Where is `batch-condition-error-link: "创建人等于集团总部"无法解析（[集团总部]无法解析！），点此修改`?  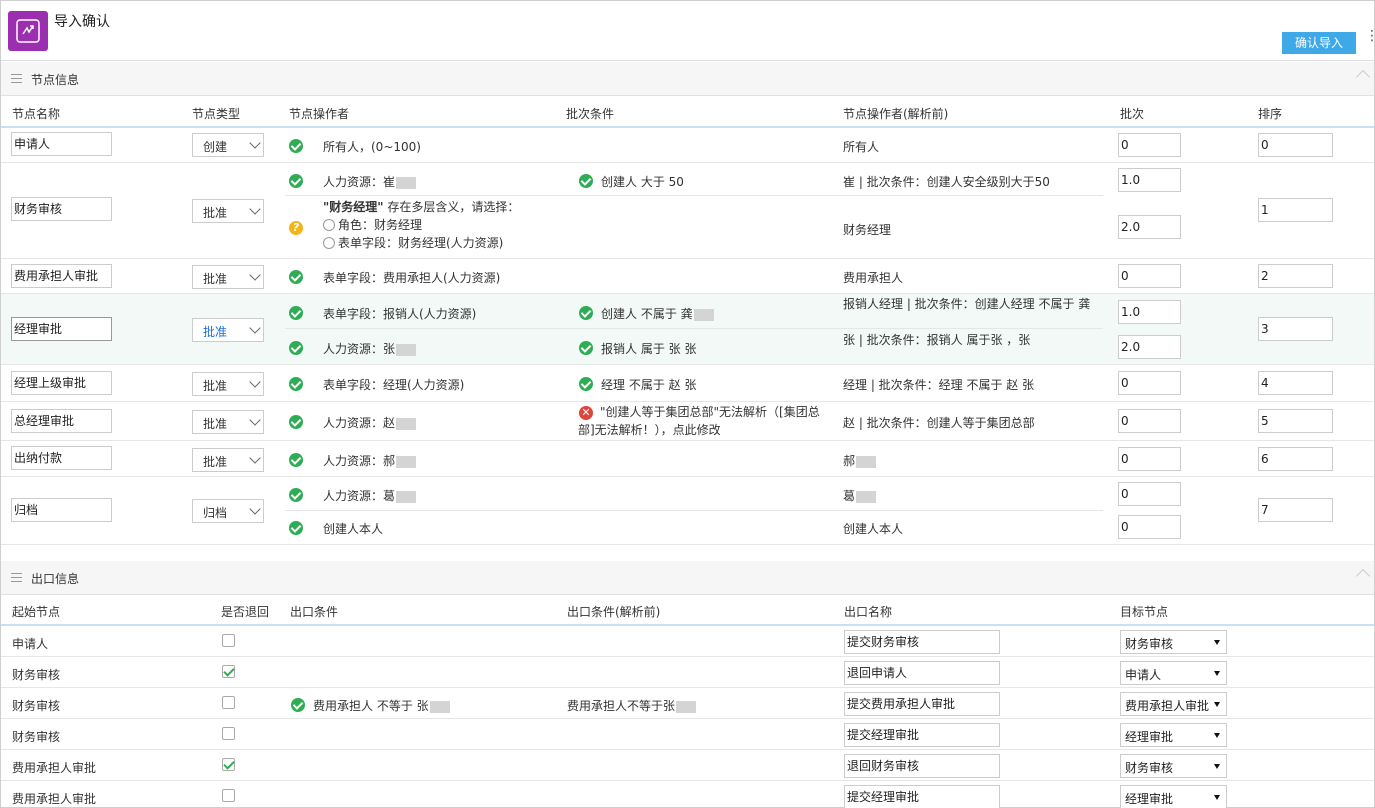
batch-condition-error-link: "创建人等于集团总部"无法解析（[集团总部]无法解析！），点此修改 is located at coordinates (703, 421).